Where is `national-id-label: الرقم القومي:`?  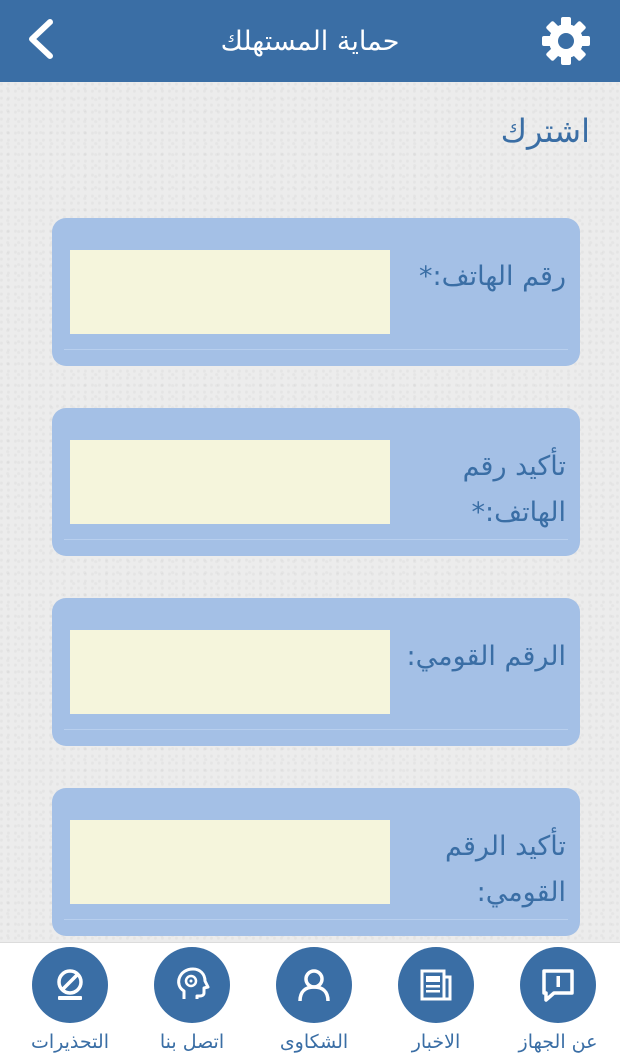
national-id-label: الرقم القومي: is located at coordinates (486, 656).